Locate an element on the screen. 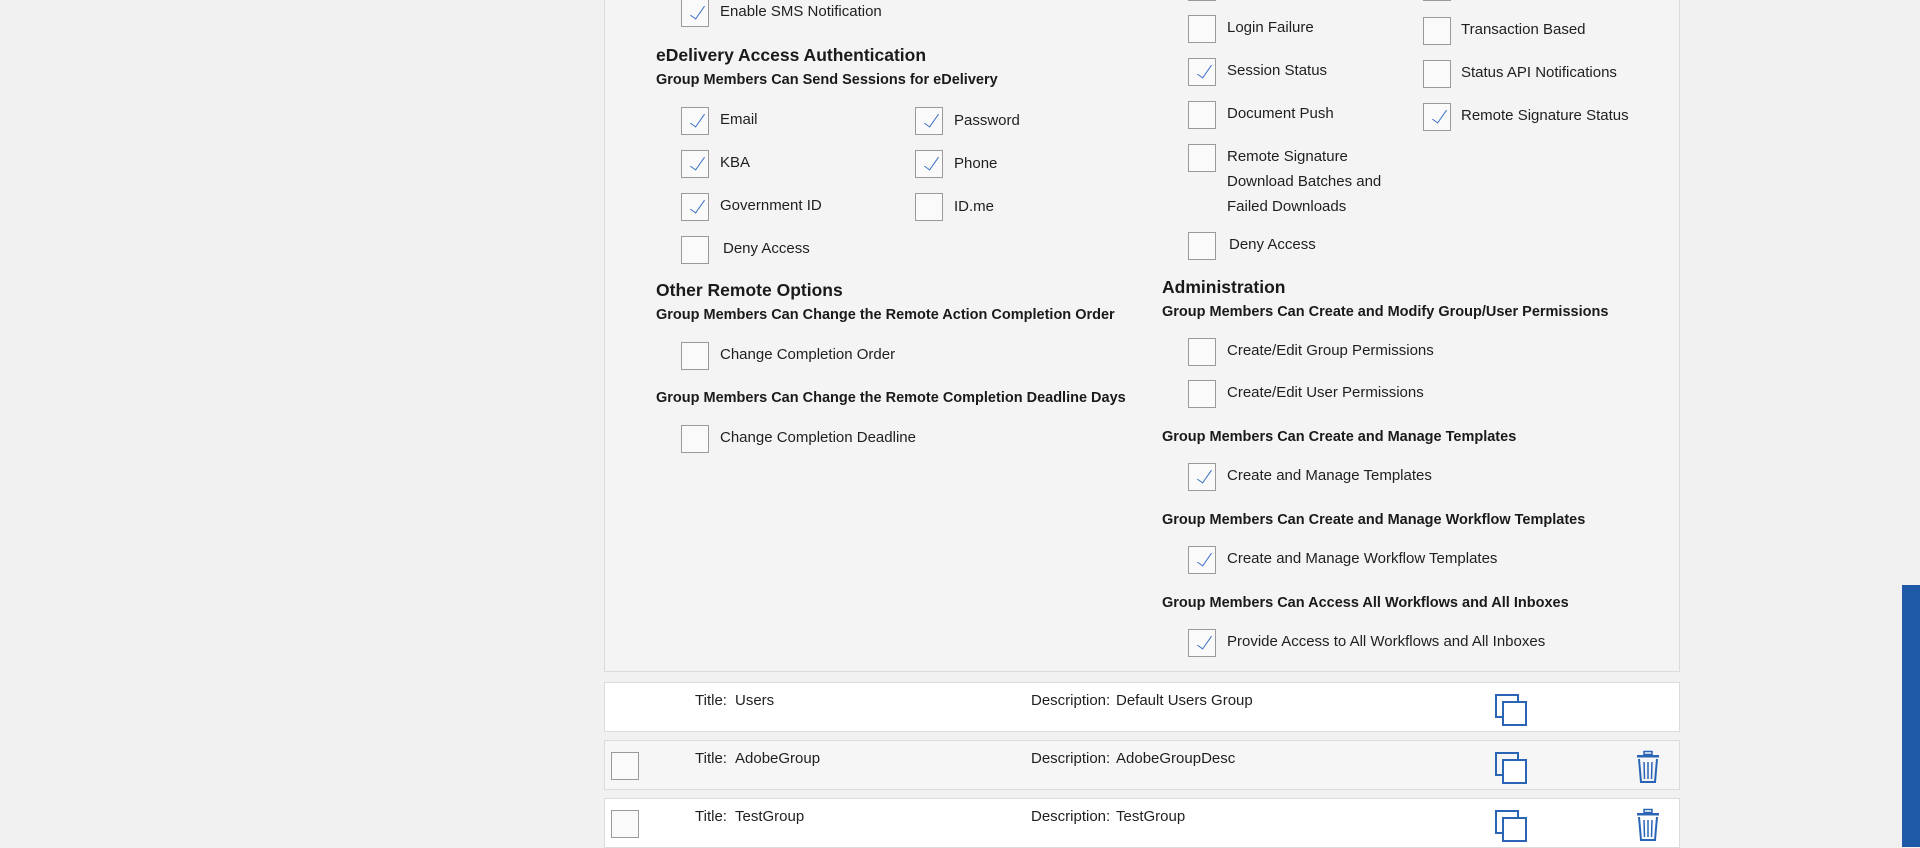  transaction-based-label: Transaction Based is located at coordinates (1523, 29).